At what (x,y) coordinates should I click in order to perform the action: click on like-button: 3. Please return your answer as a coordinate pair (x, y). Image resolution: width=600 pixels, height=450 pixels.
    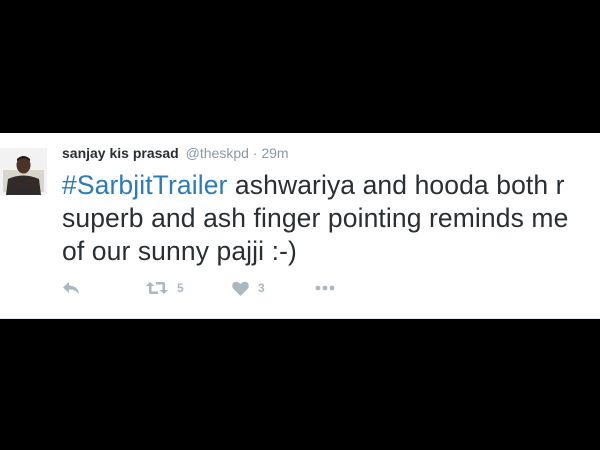
    Looking at the image, I should click on (248, 288).